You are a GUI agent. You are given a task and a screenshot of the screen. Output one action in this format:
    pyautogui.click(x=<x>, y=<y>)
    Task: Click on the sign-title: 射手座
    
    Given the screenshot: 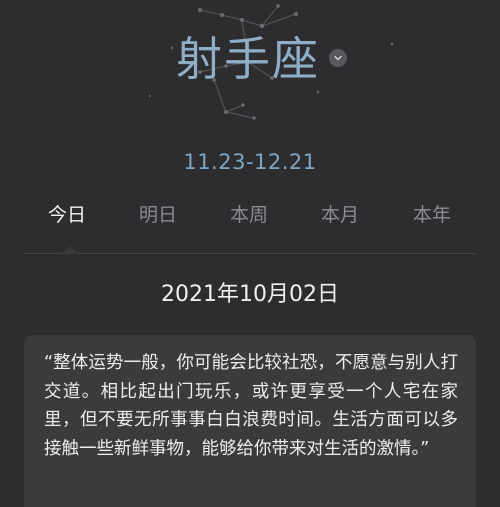 What is the action you would take?
    pyautogui.click(x=248, y=59)
    